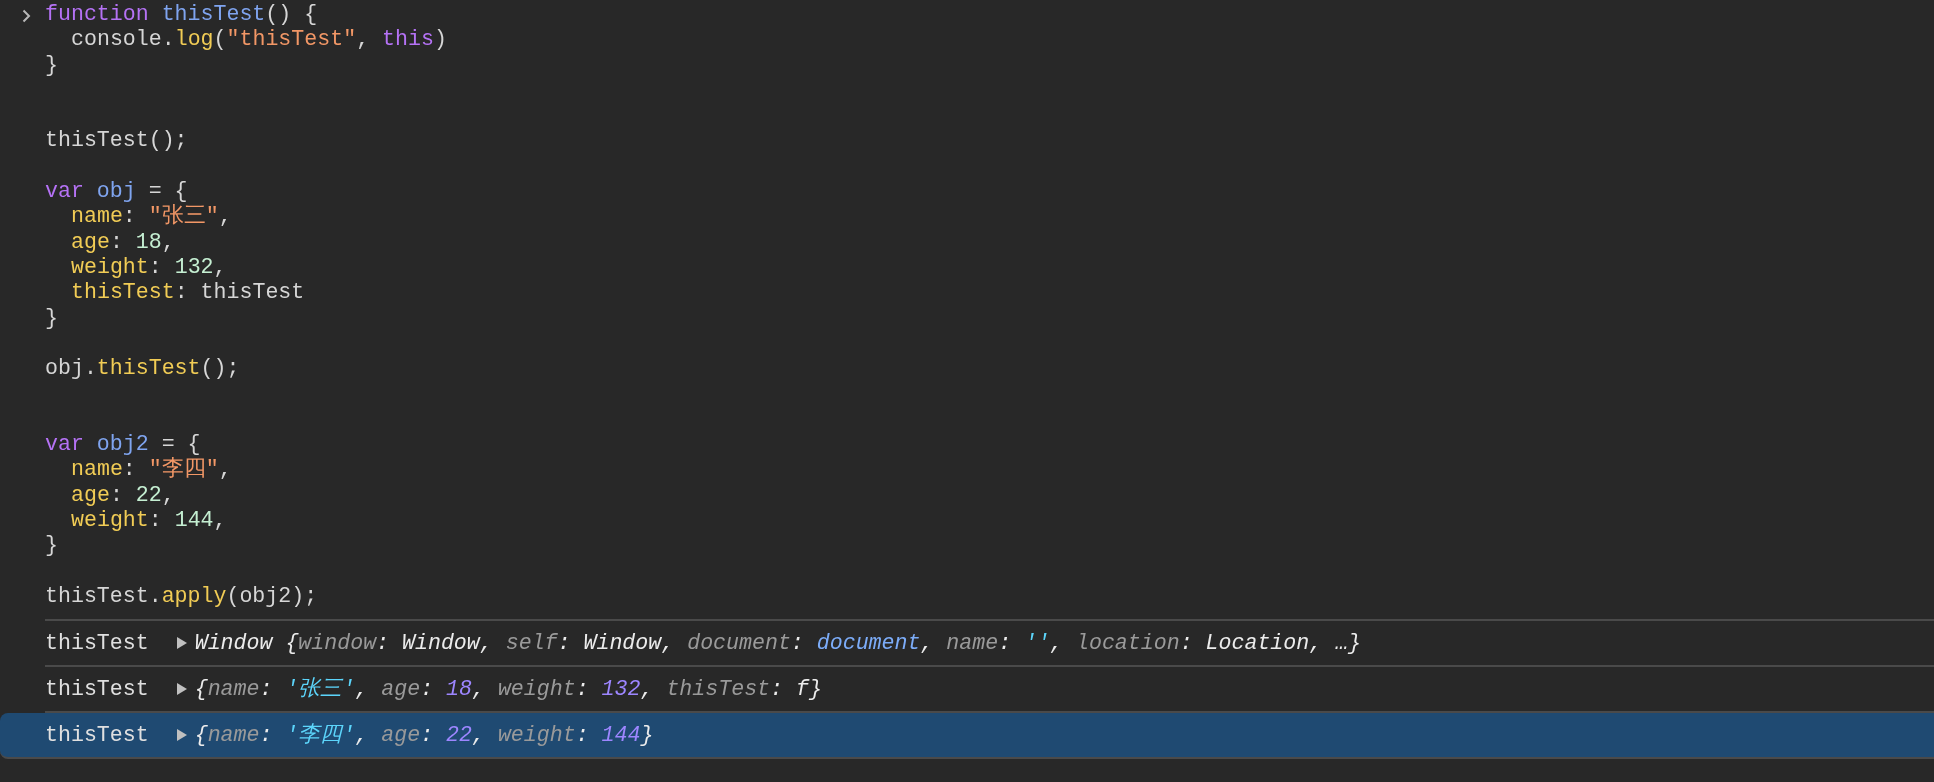 This screenshot has height=782, width=1934. What do you see at coordinates (116, 191) in the screenshot?
I see `code-line: var obj = {` at bounding box center [116, 191].